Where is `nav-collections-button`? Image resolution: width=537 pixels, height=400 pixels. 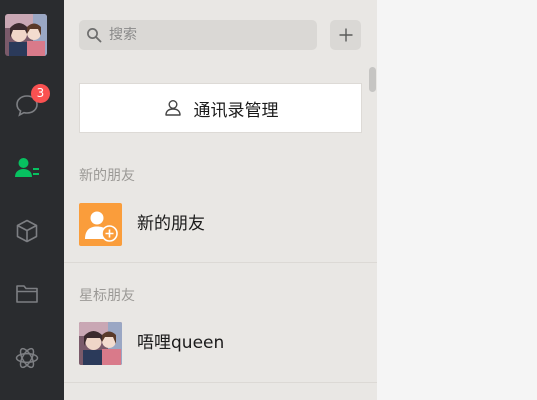
nav-collections-button is located at coordinates (27, 231).